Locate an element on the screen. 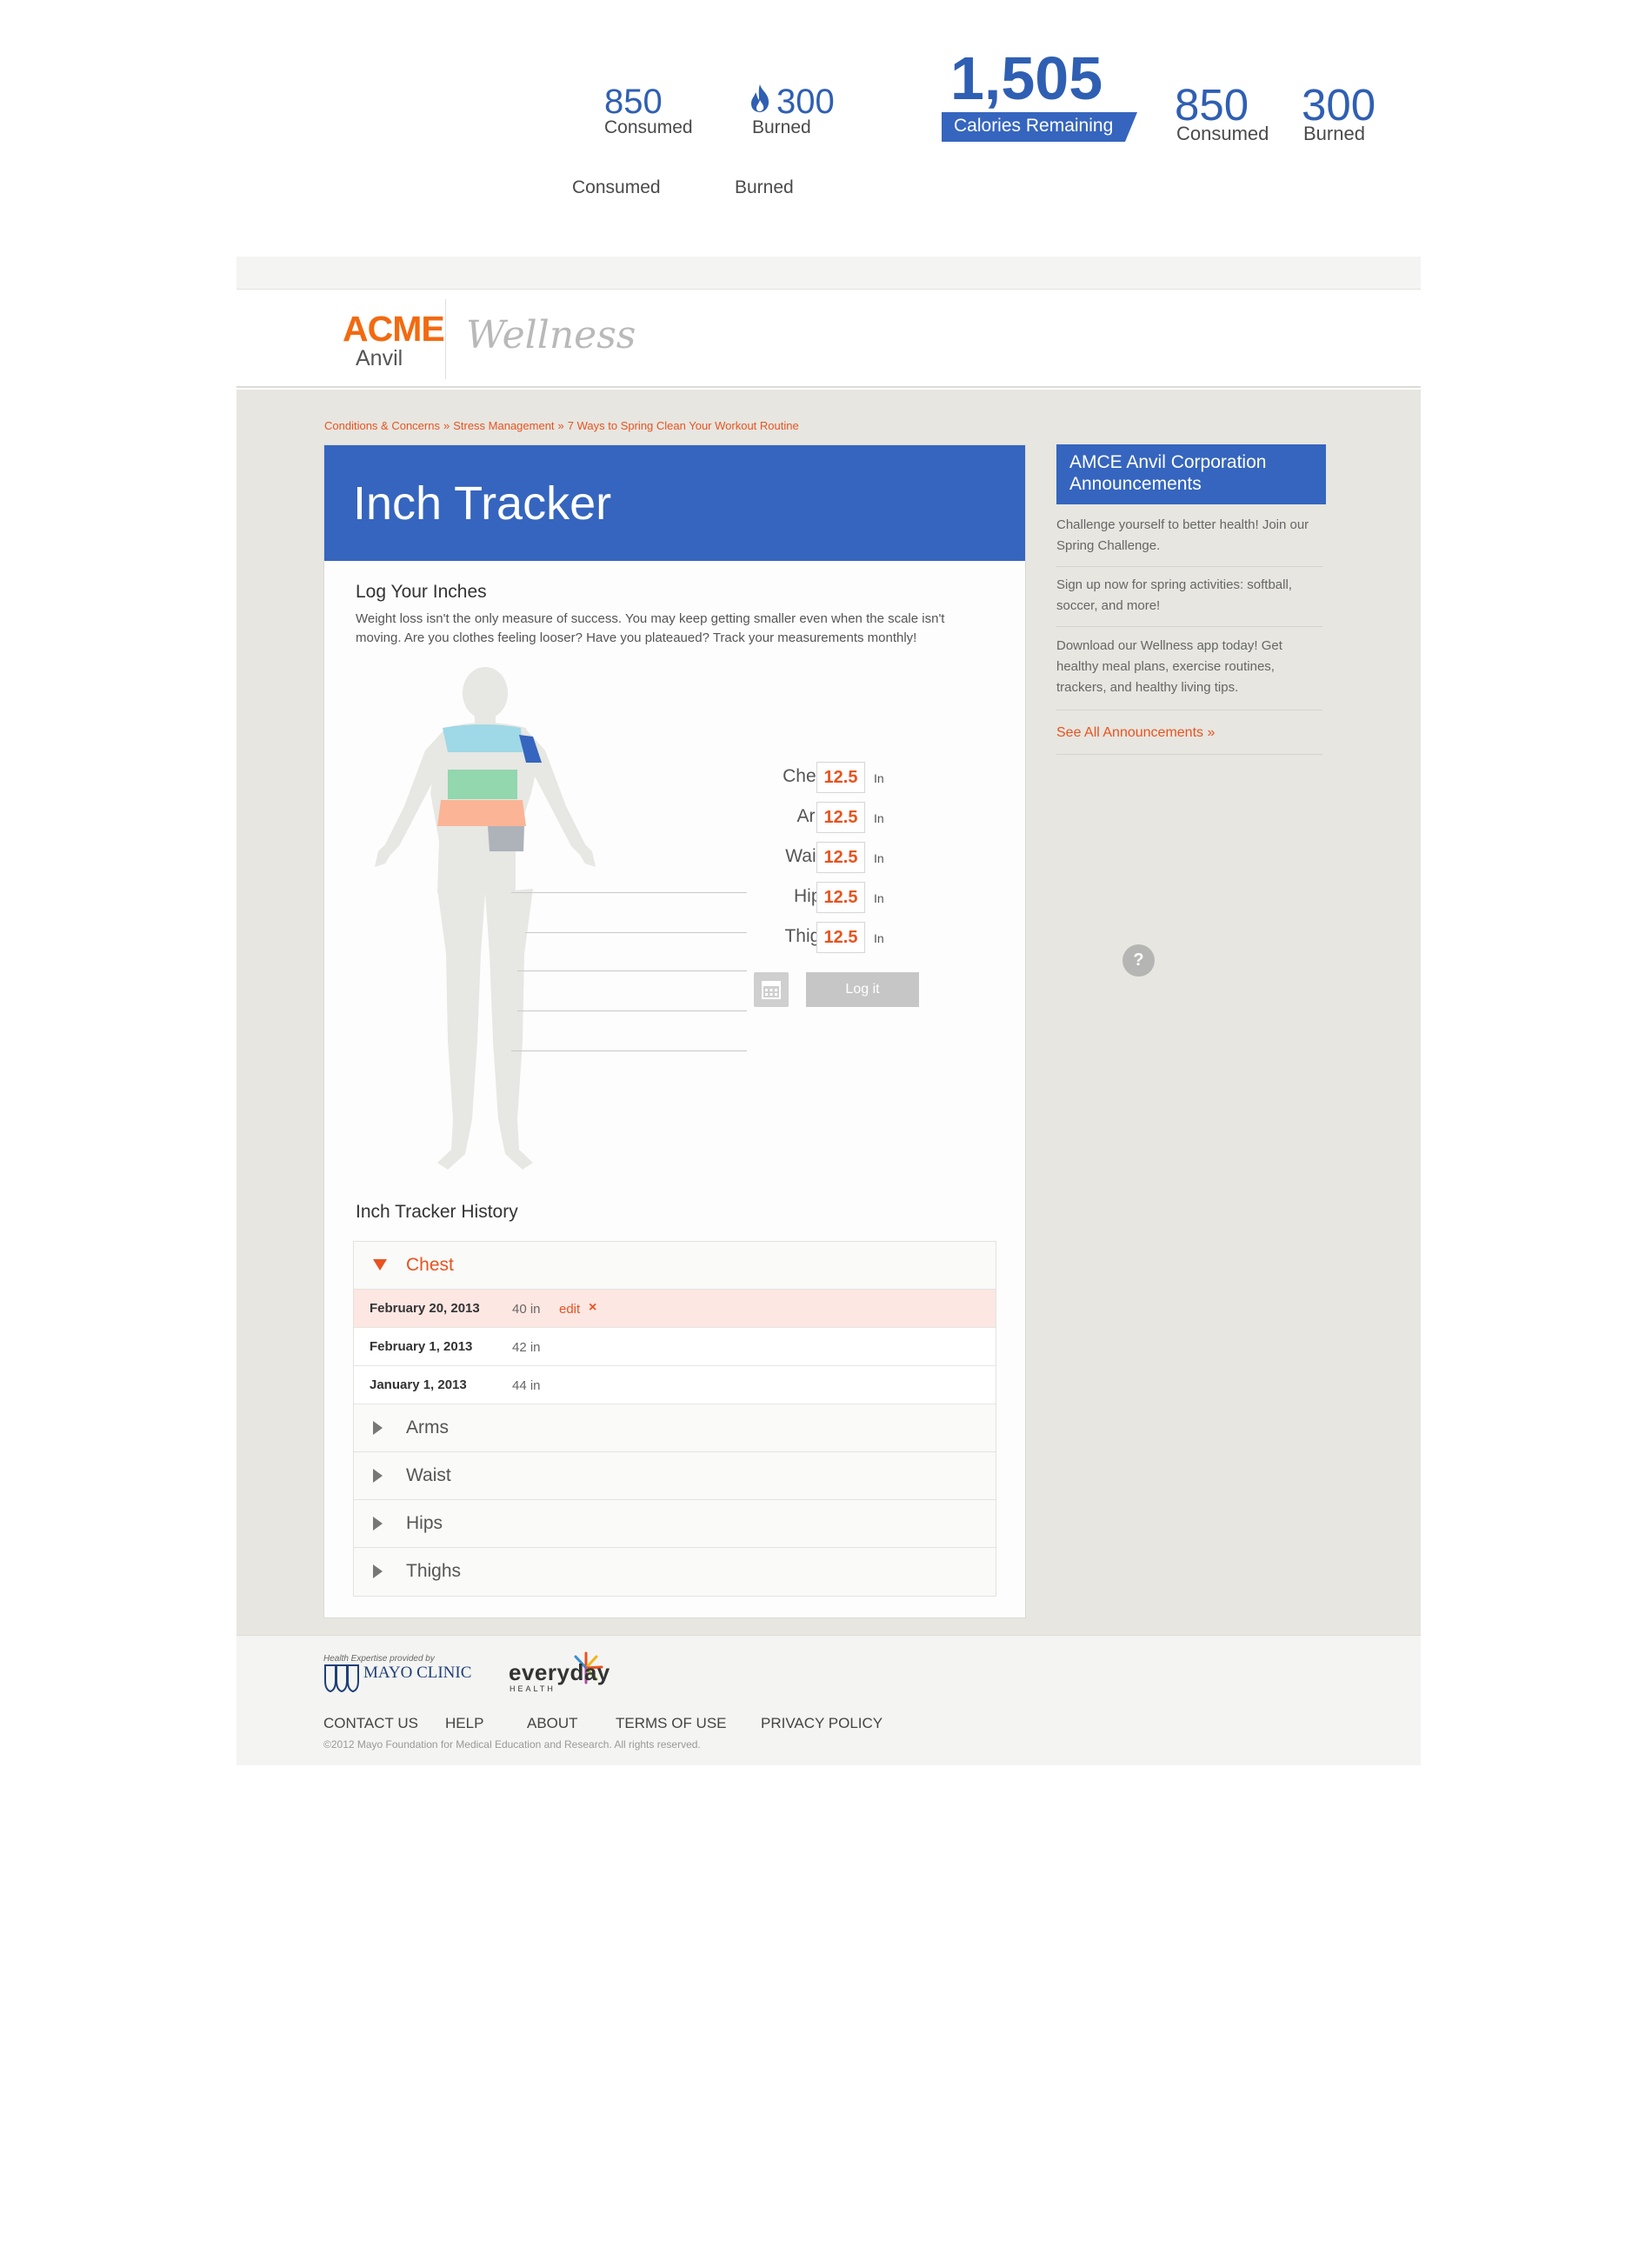 The height and width of the screenshot is (2261, 1652). wellness-logo: Wellness is located at coordinates (551, 335).